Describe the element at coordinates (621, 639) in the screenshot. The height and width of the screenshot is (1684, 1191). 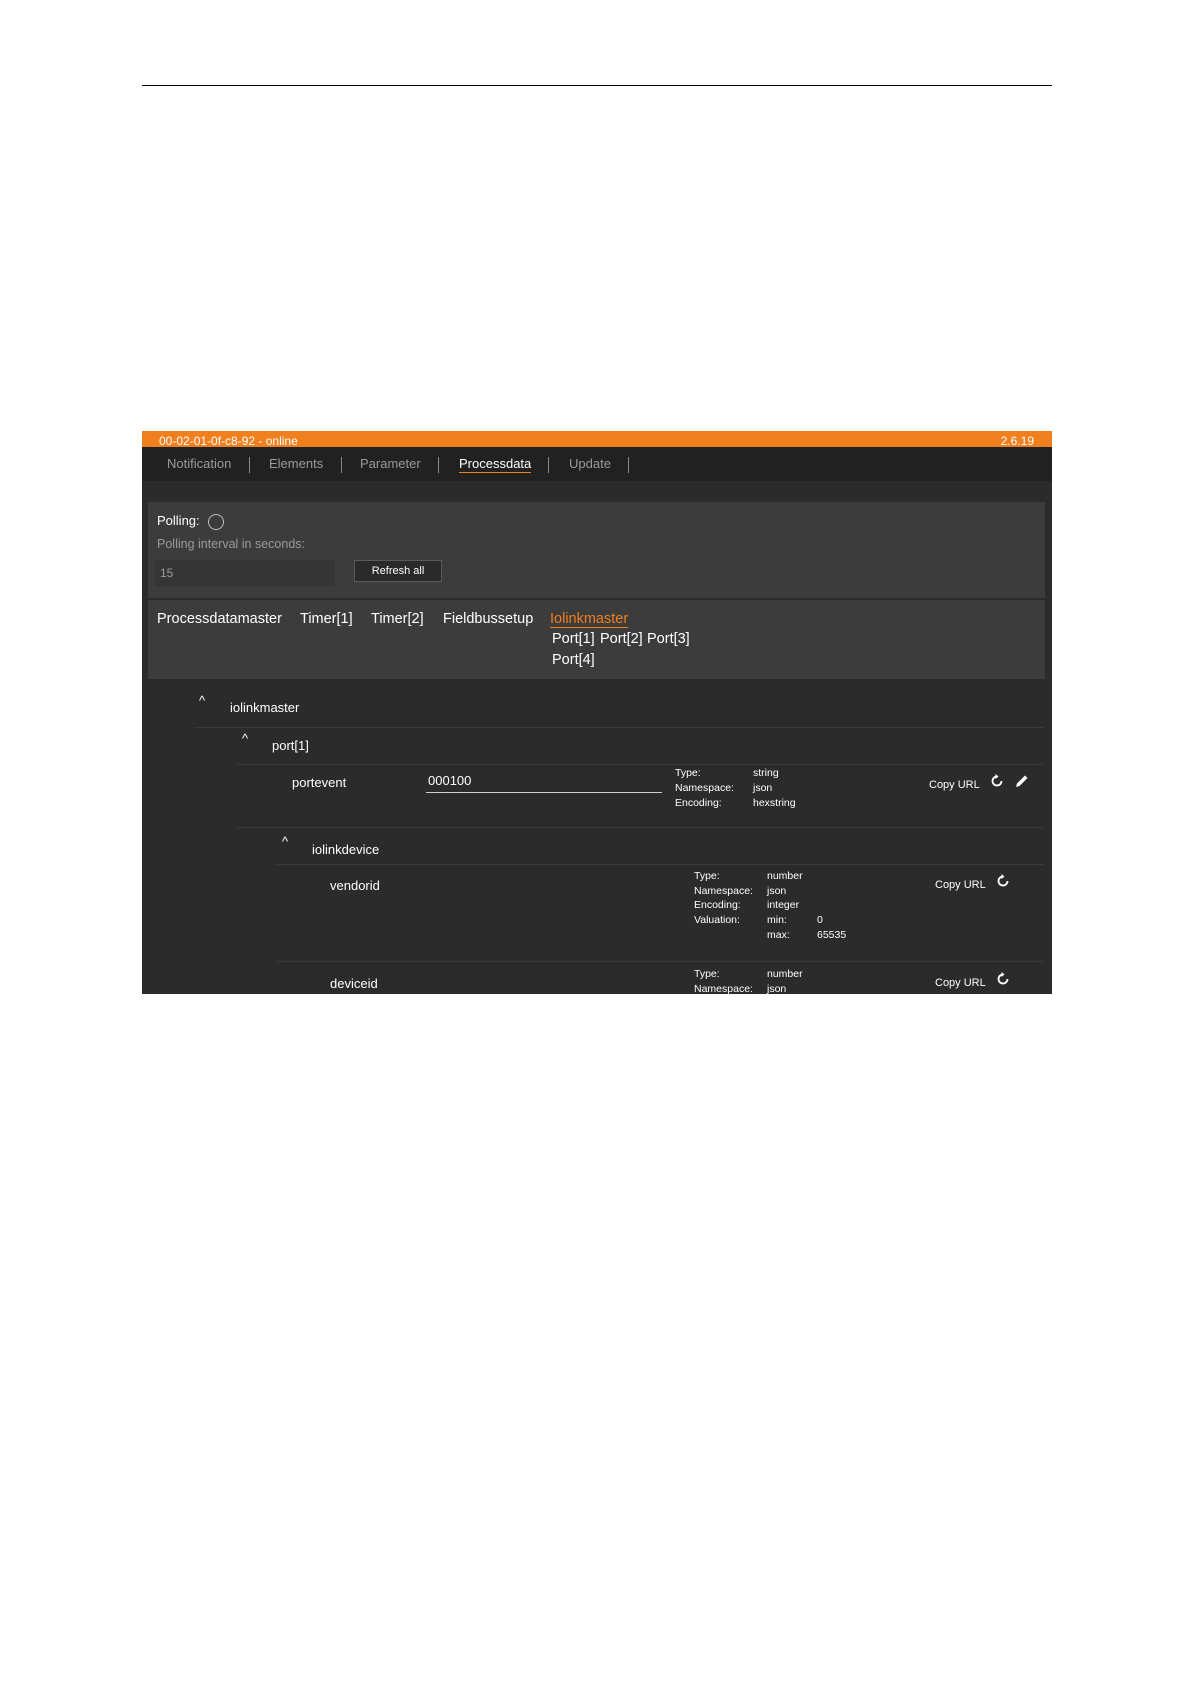
I see `subgroup-port-2: Port[2]` at that location.